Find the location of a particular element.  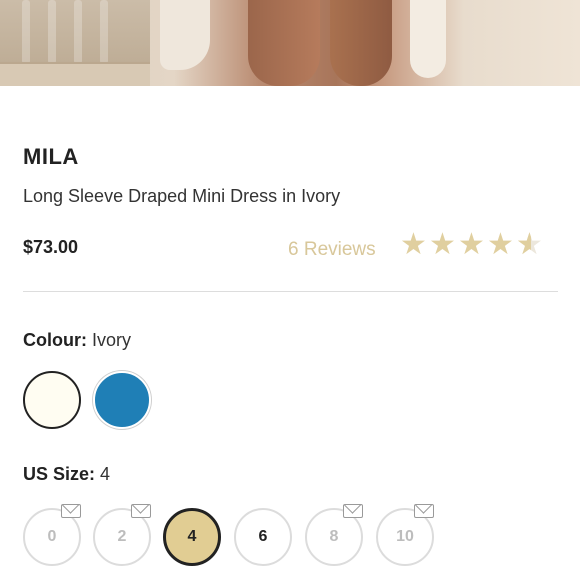

size-option-label: 8 is located at coordinates (334, 536).